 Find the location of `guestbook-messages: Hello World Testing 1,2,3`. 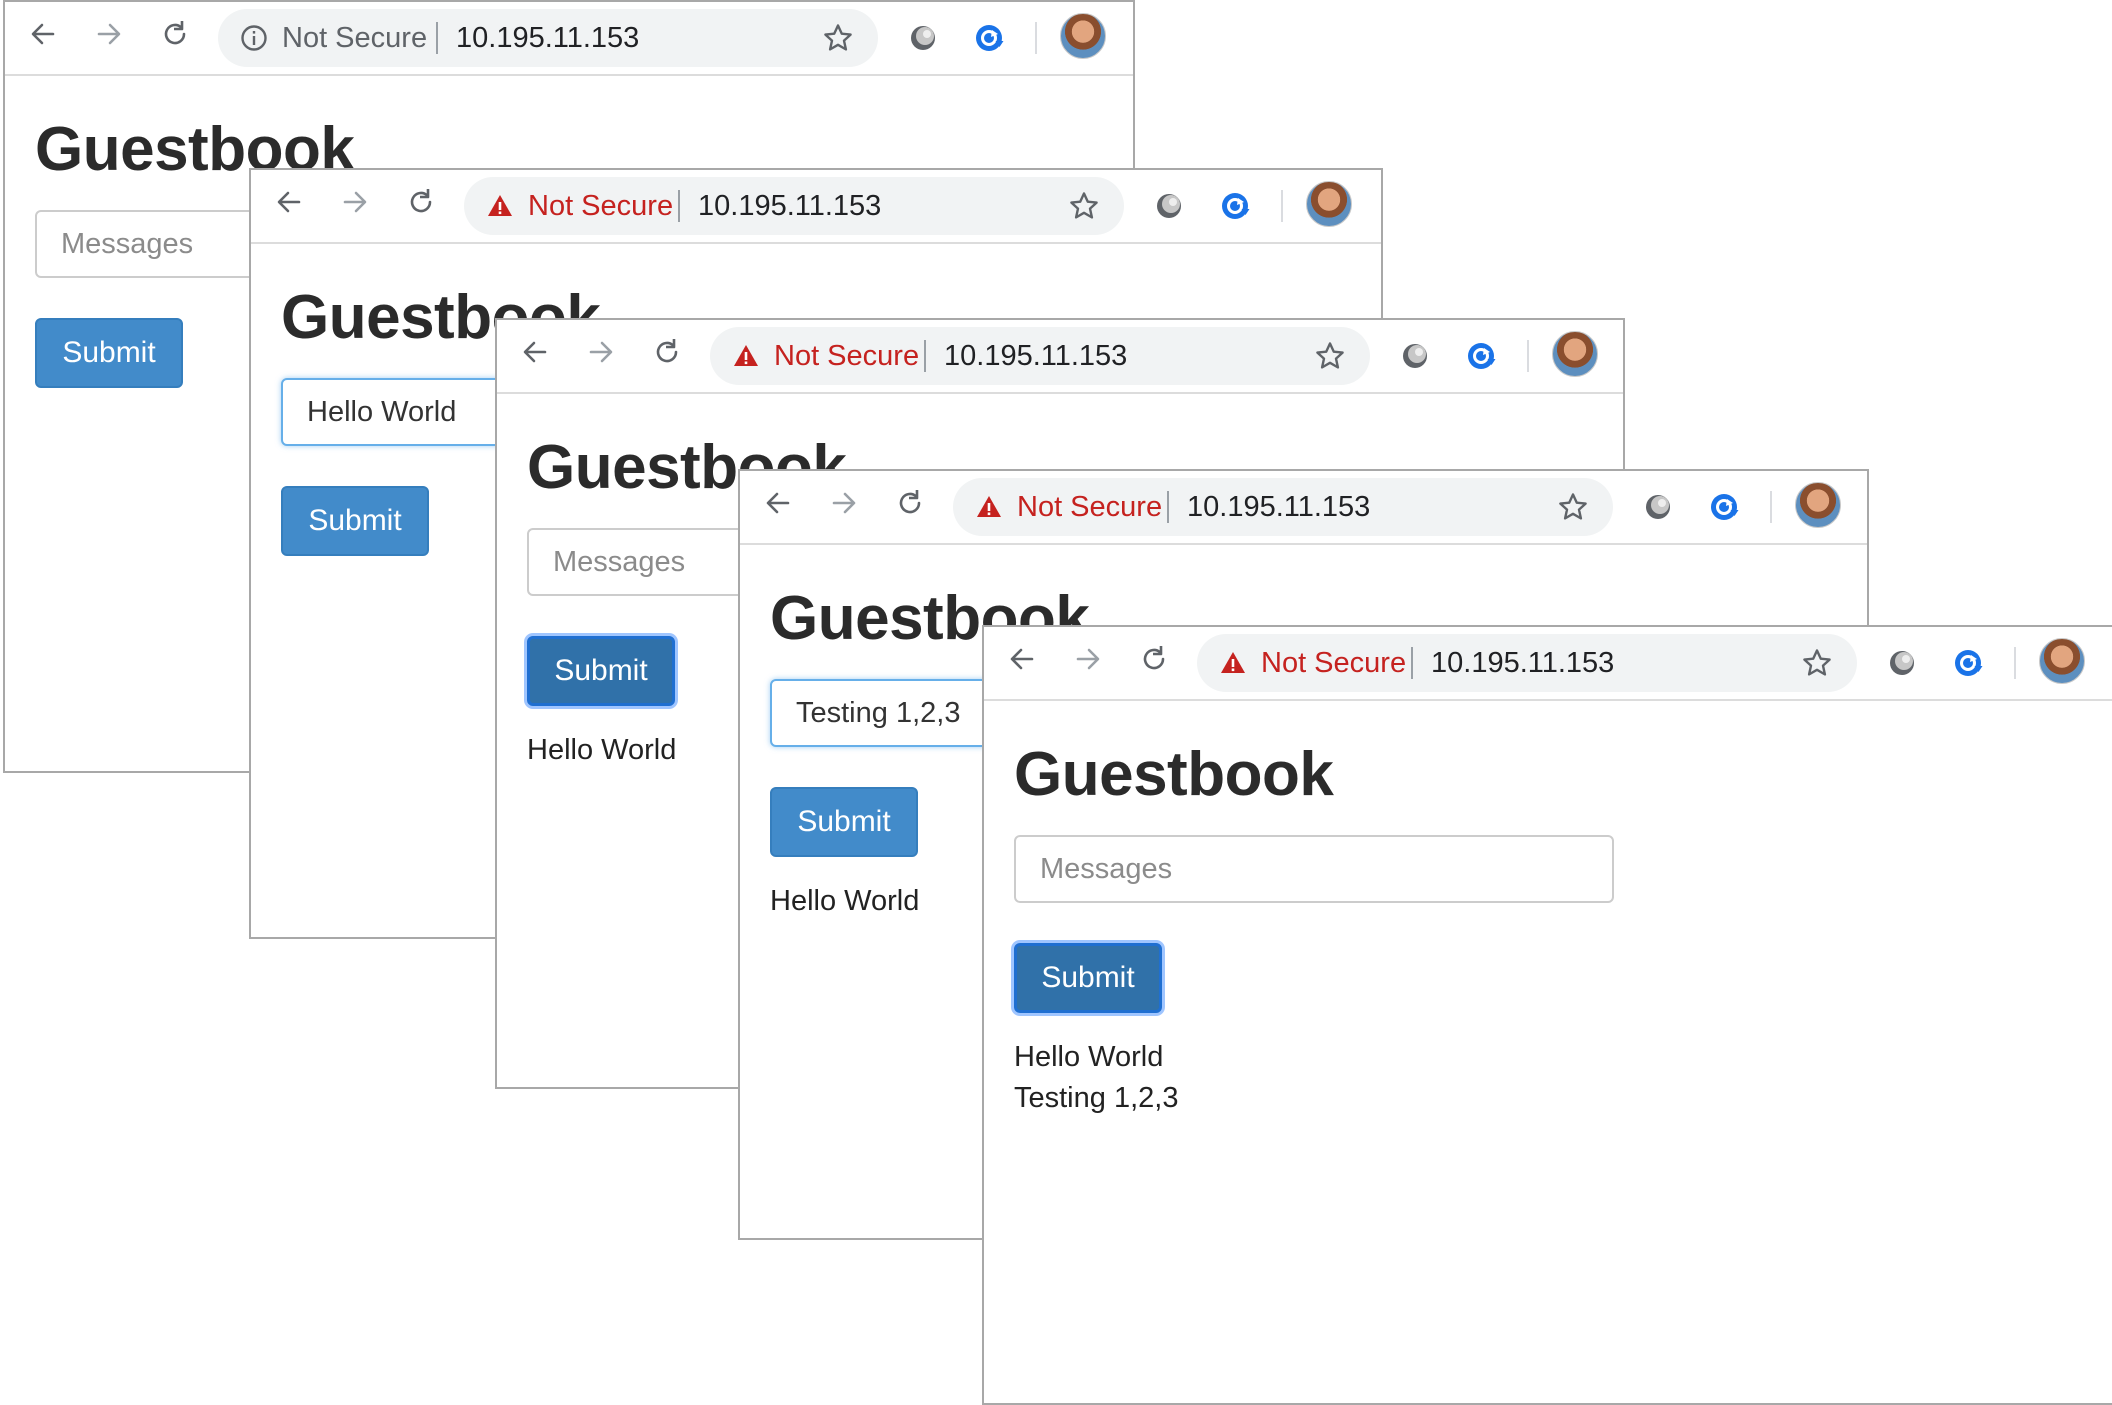

guestbook-messages: Hello World Testing 1,2,3 is located at coordinates (1096, 1078).